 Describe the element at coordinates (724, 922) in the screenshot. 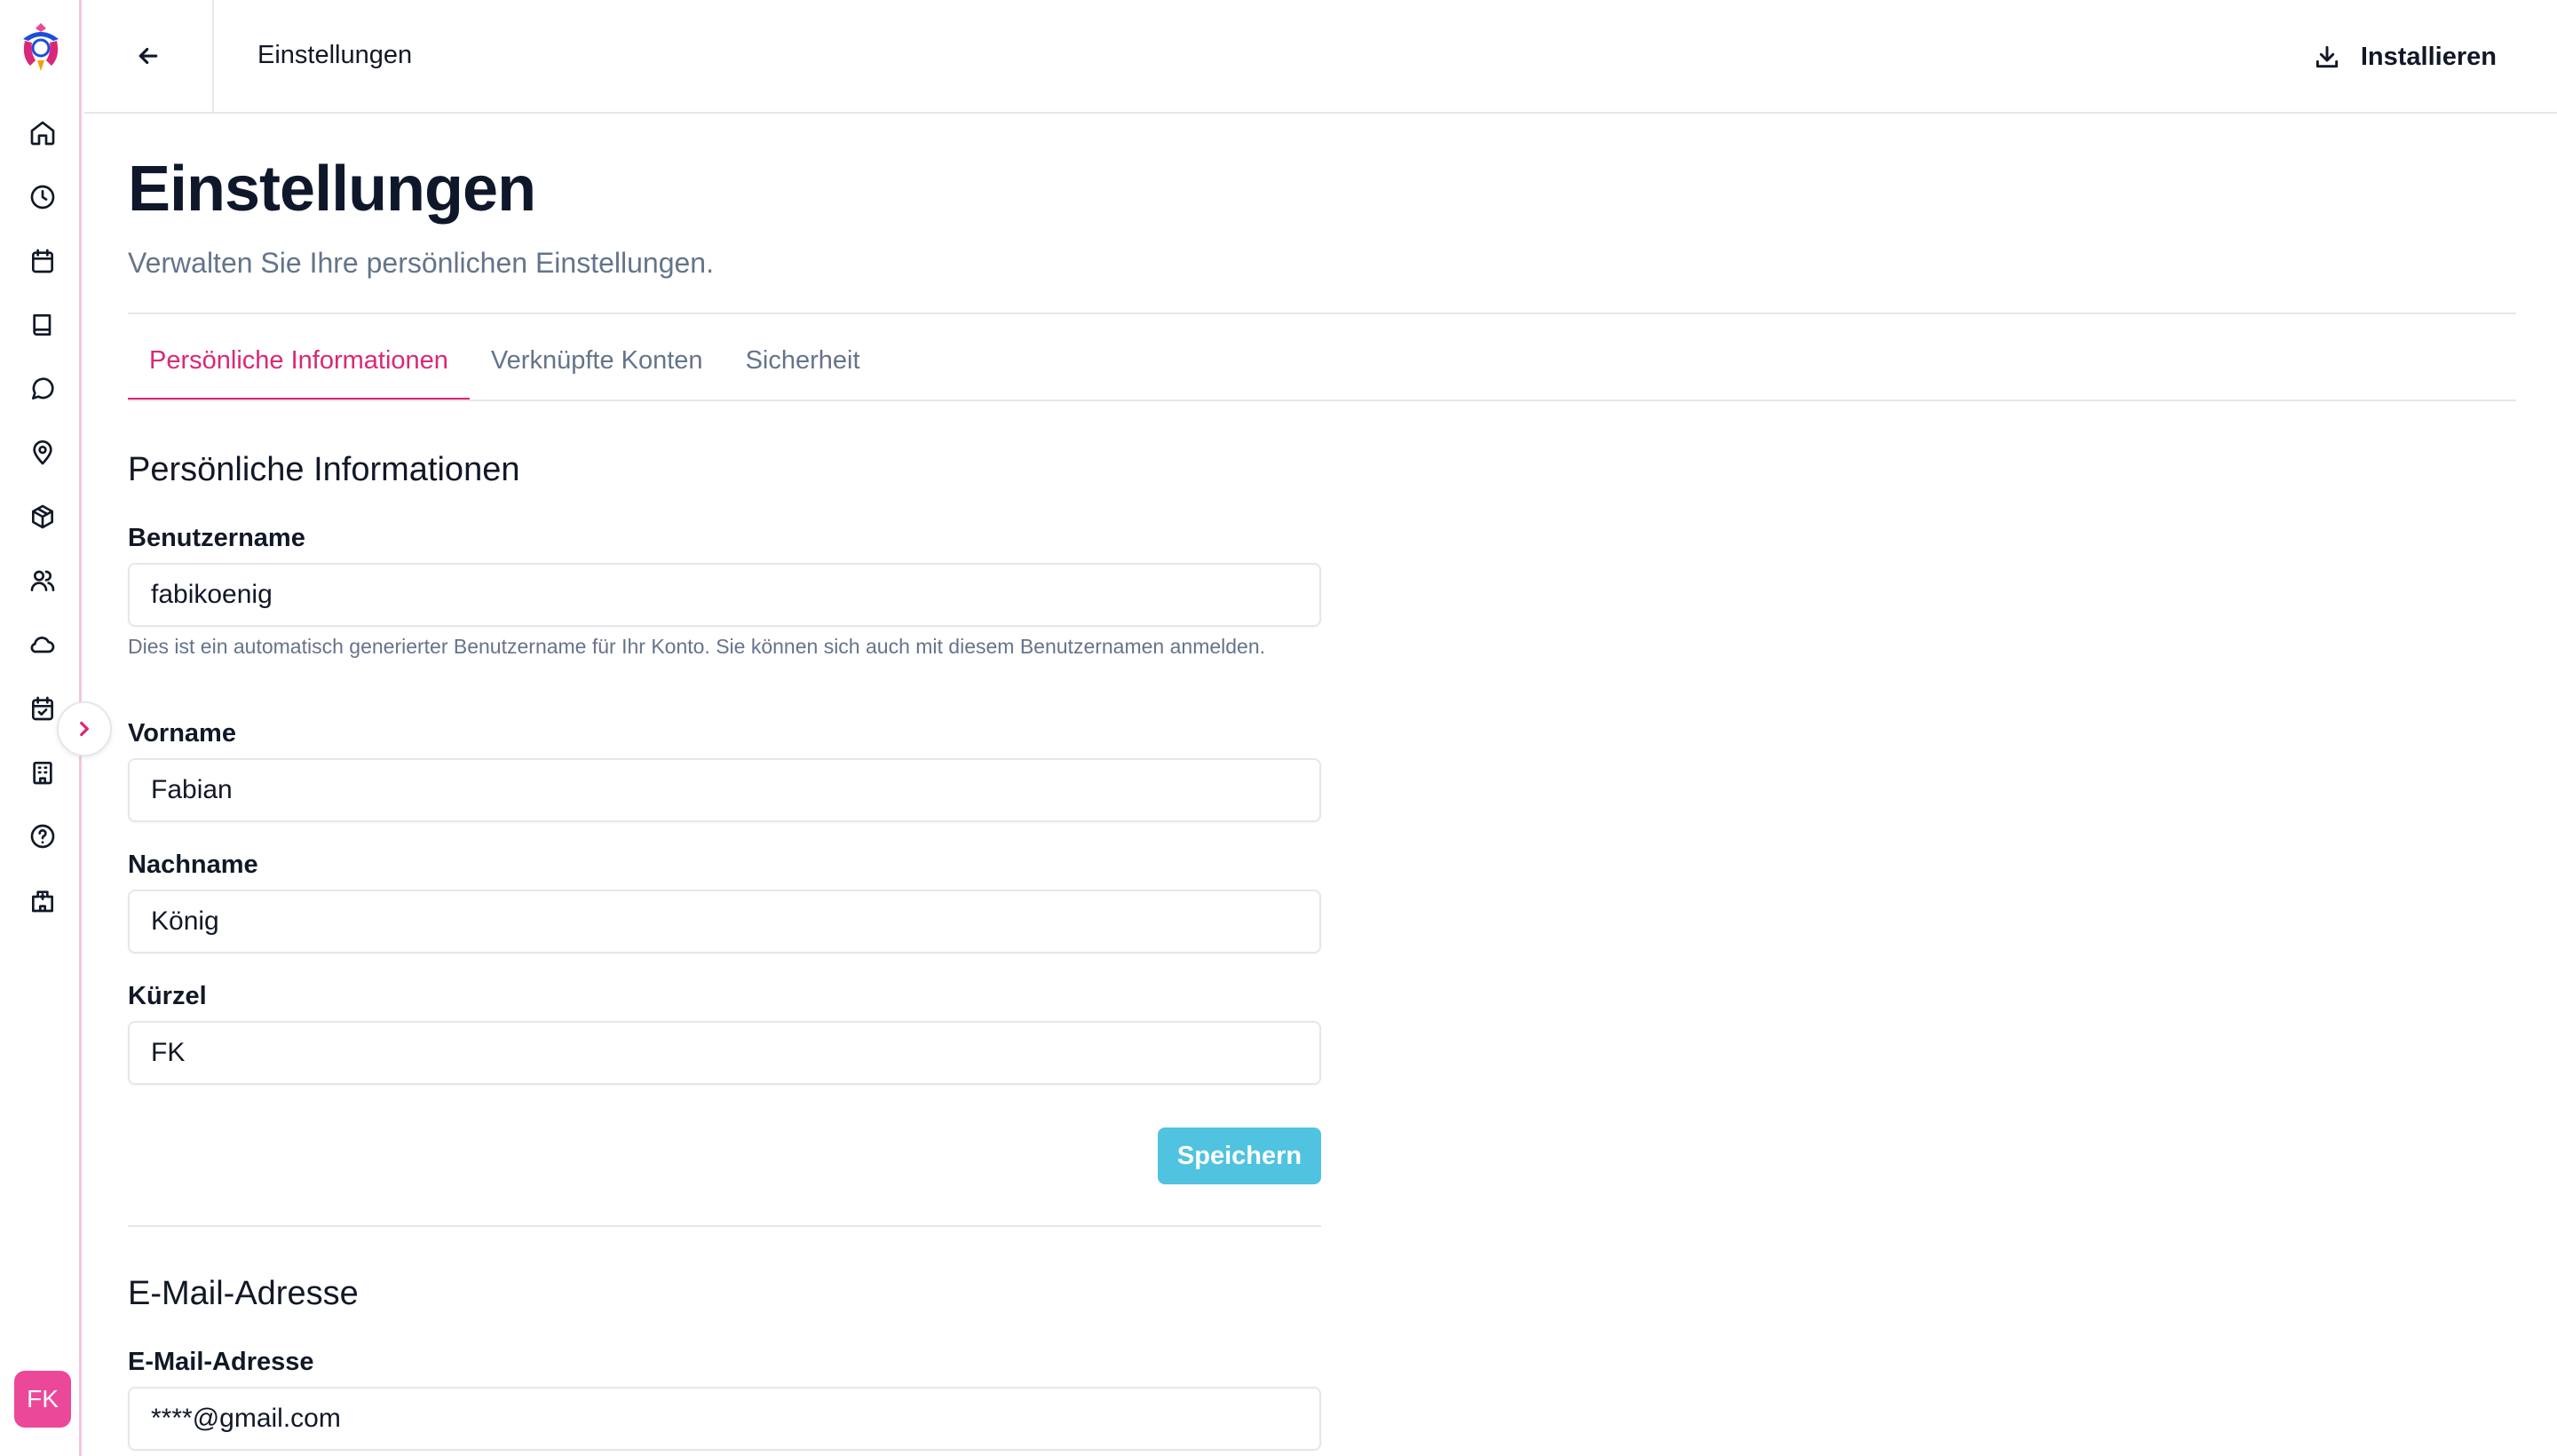

I see `lastname-input` at that location.